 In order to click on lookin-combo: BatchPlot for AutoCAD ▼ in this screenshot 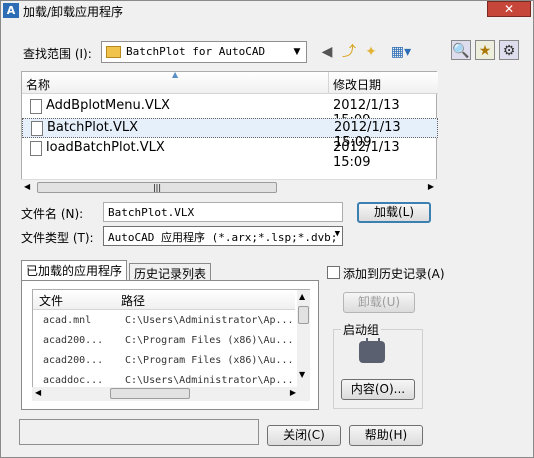, I will do `click(204, 52)`.